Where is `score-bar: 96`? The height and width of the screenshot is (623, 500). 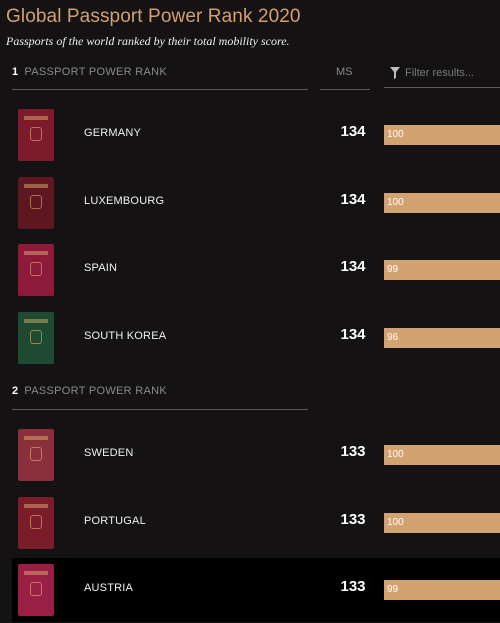
score-bar: 96 is located at coordinates (442, 337).